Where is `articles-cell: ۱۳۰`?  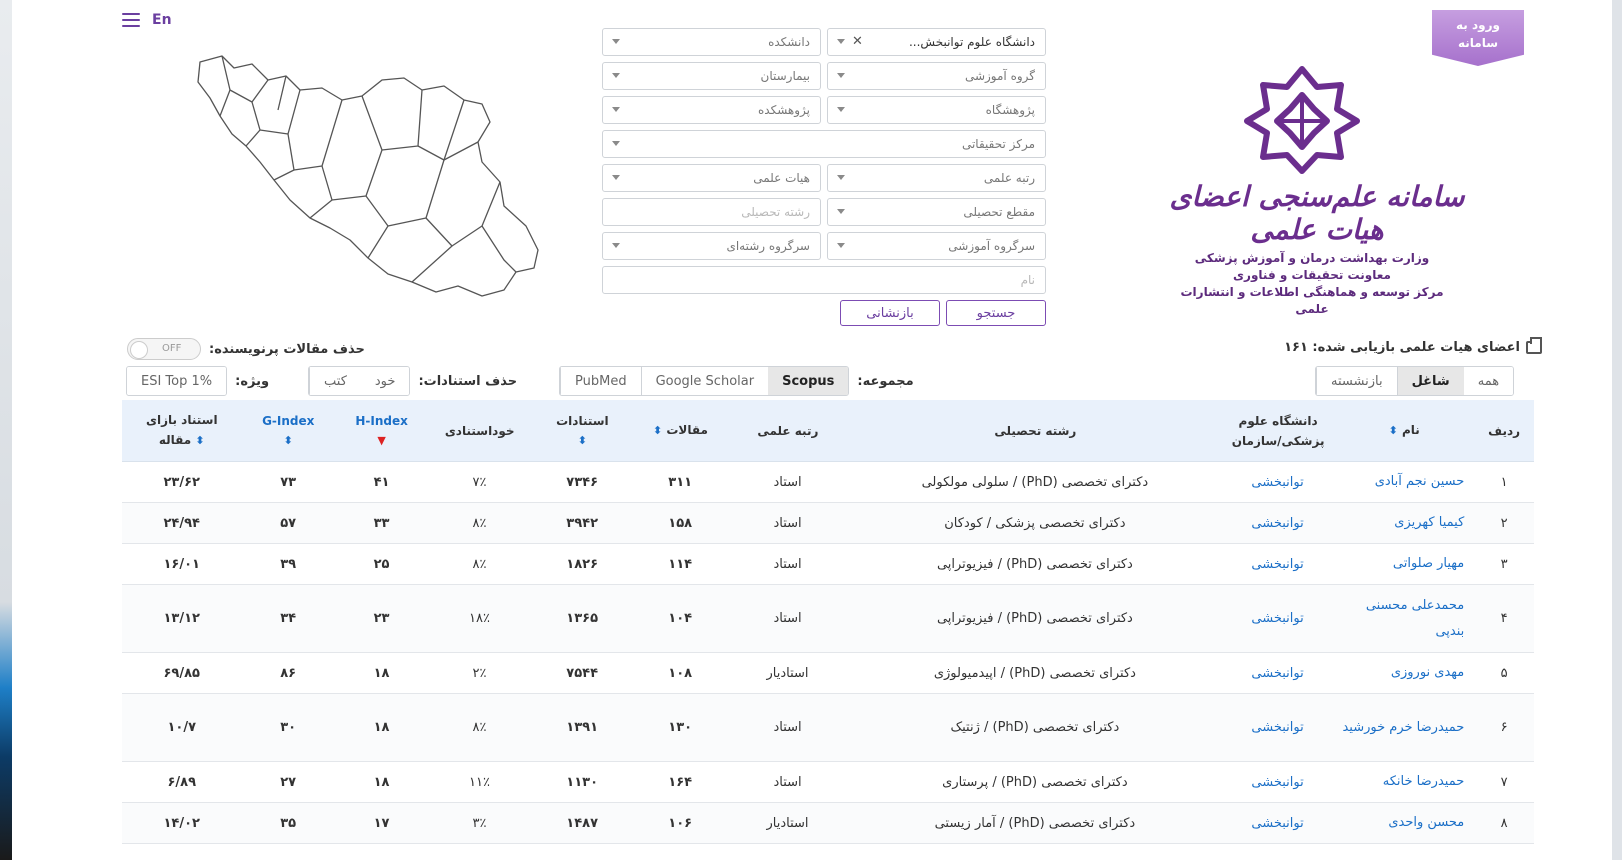 articles-cell: ۱۳۰ is located at coordinates (680, 727).